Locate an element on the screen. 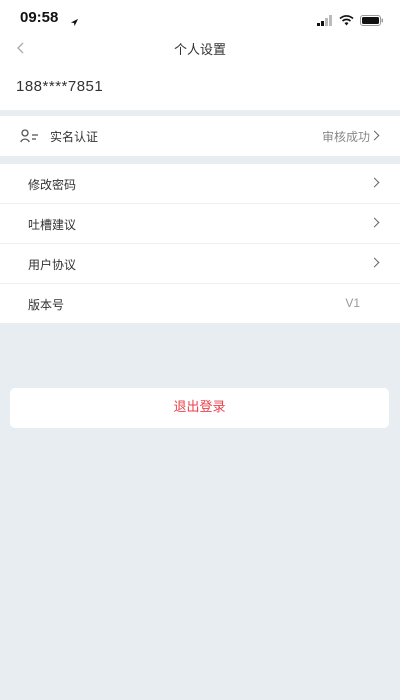  feedback-row: 吐槽建议 is located at coordinates (200, 224).